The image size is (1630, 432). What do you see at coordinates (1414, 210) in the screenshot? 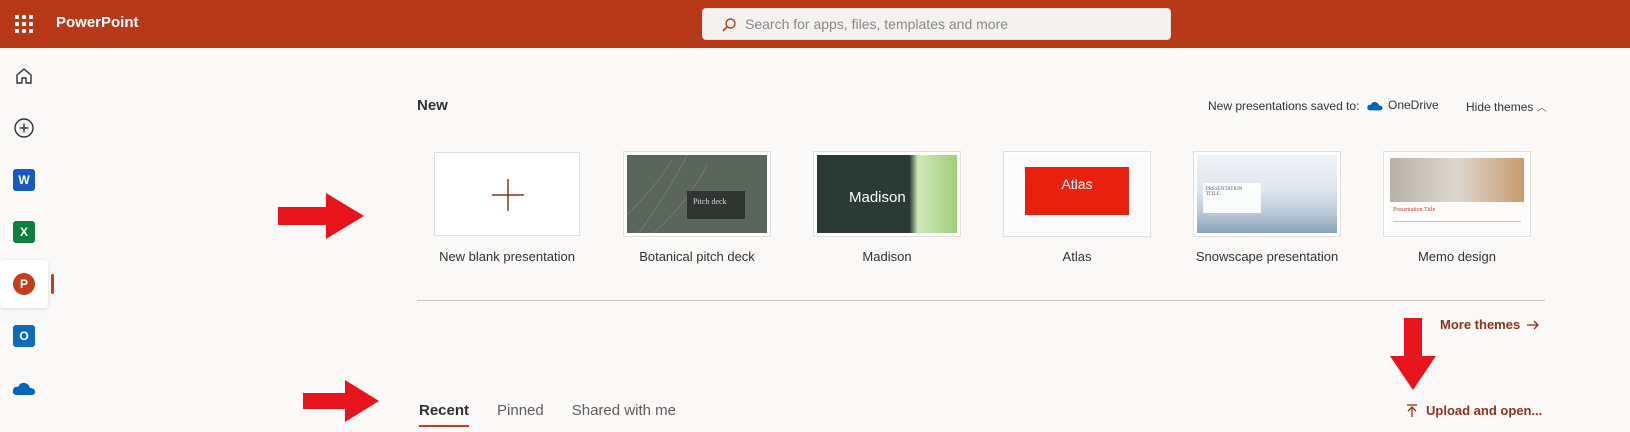
I see `thumb-text: Presentation Title` at bounding box center [1414, 210].